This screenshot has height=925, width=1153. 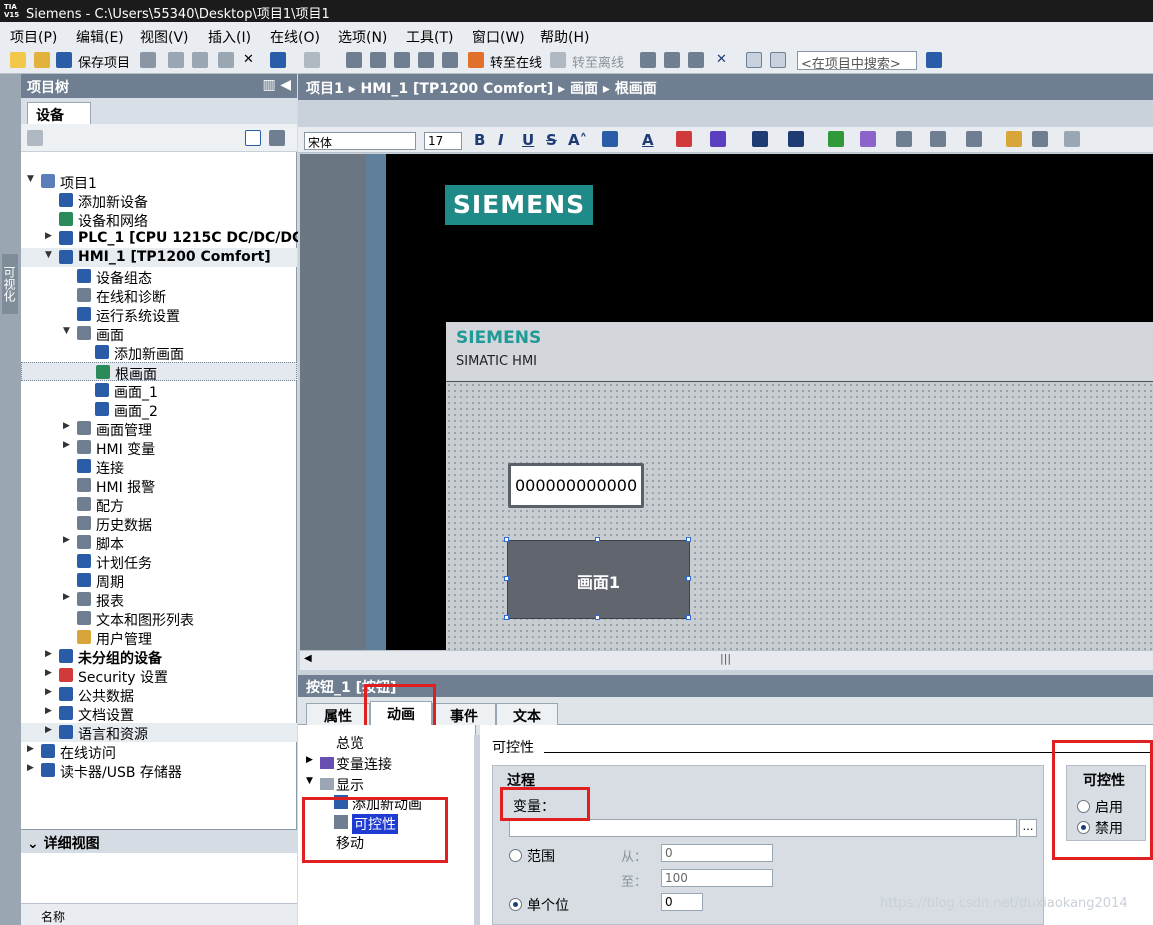 I want to click on font-family-select: 宋体, so click(x=360, y=141).